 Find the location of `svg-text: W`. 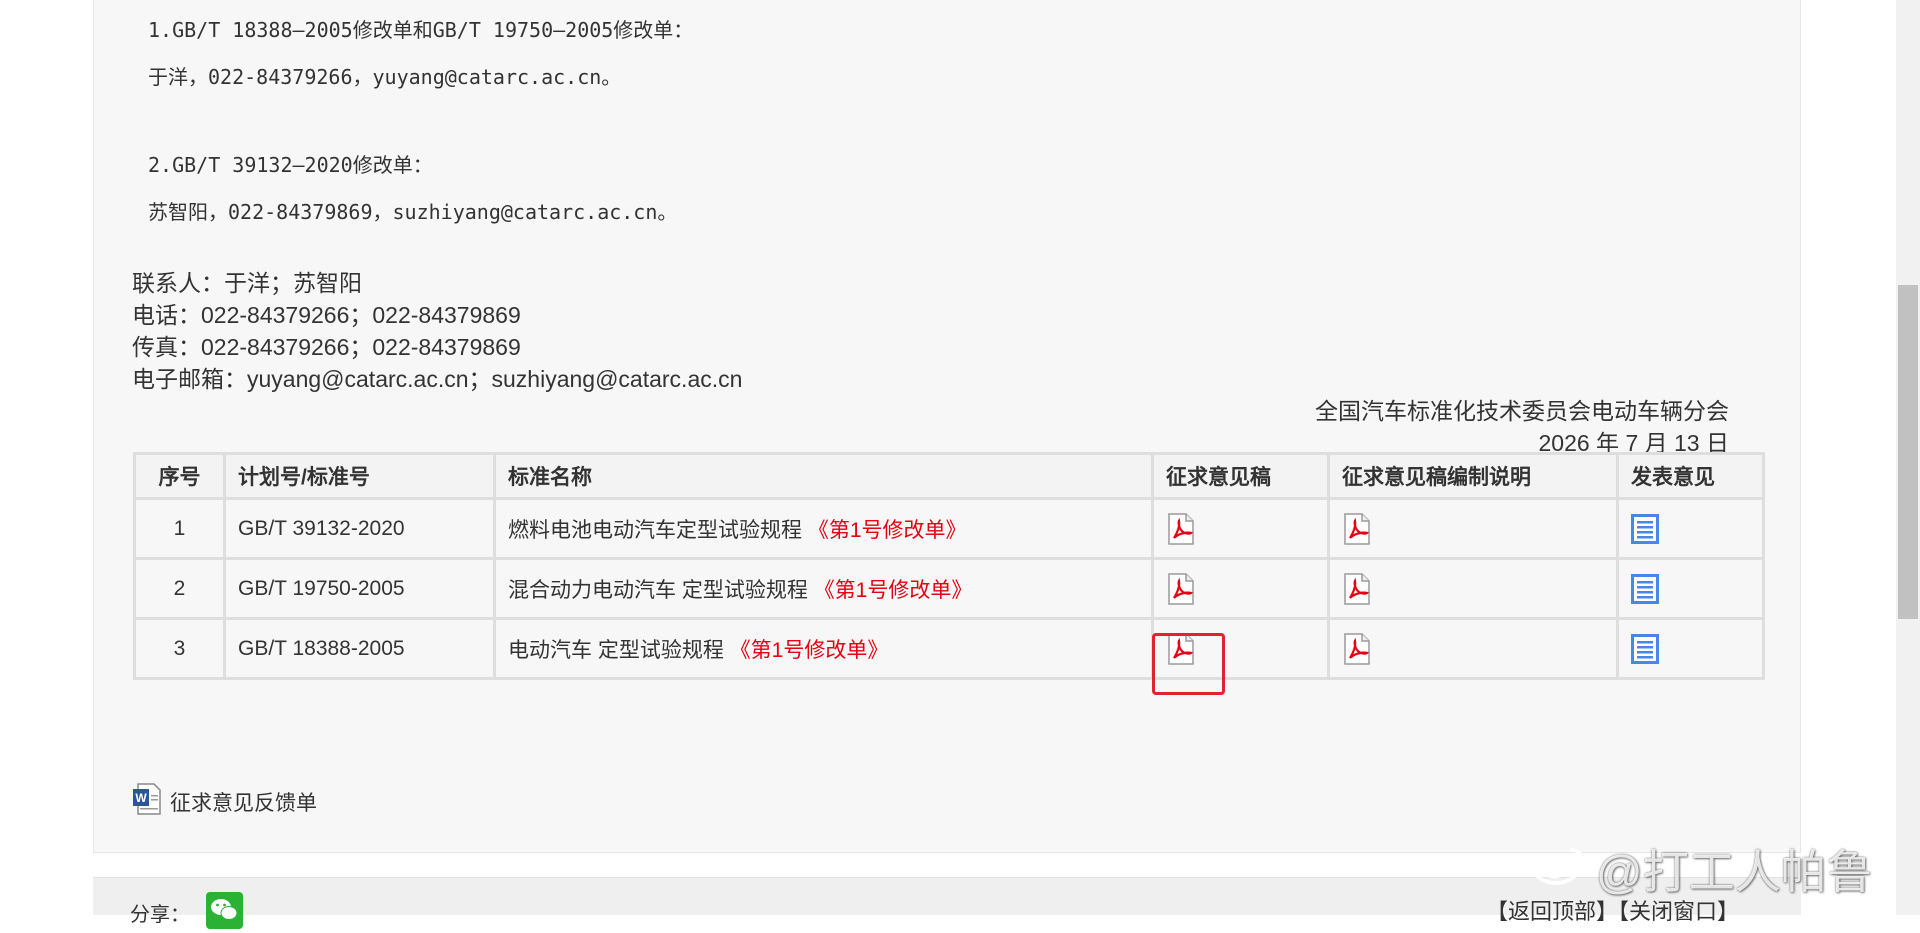

svg-text: W is located at coordinates (141, 798).